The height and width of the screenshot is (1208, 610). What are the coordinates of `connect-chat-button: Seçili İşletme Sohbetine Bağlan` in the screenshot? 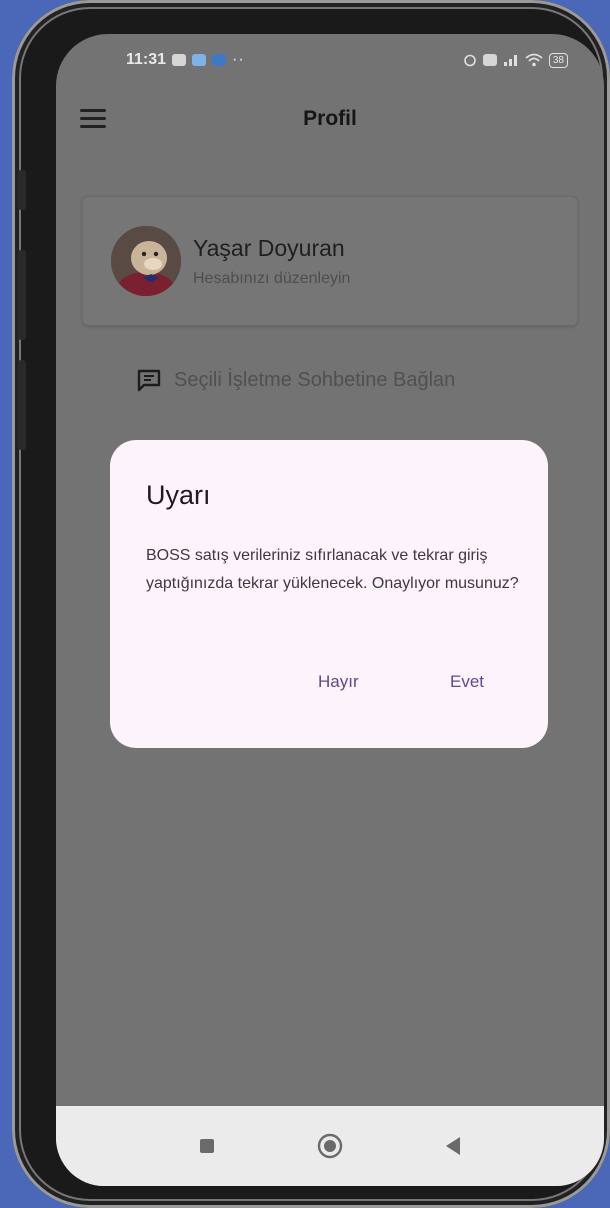 It's located at (295, 380).